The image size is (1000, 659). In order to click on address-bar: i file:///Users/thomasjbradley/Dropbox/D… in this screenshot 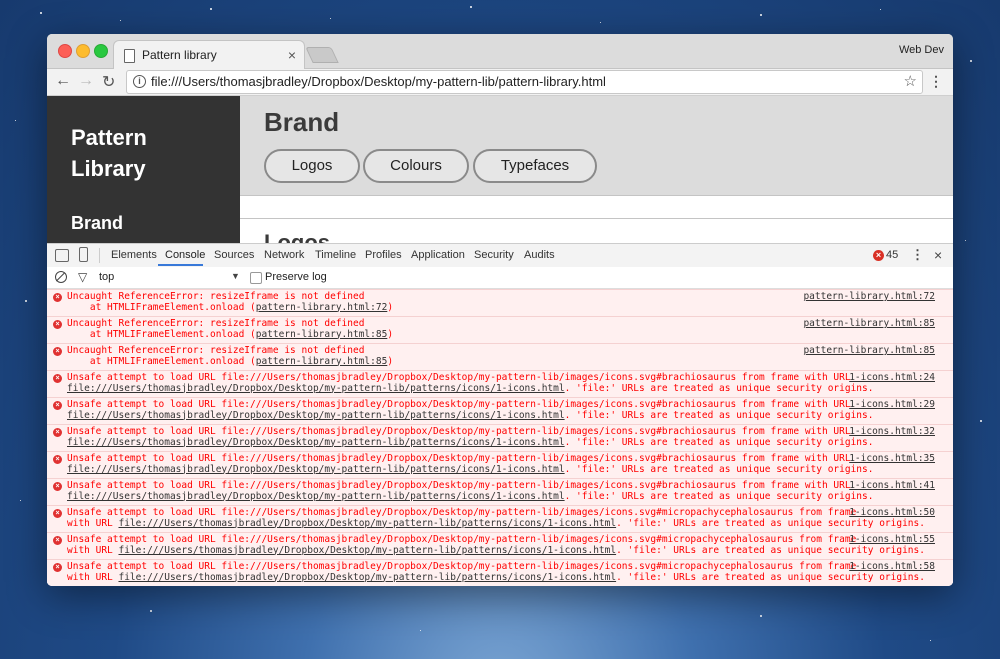, I will do `click(524, 82)`.